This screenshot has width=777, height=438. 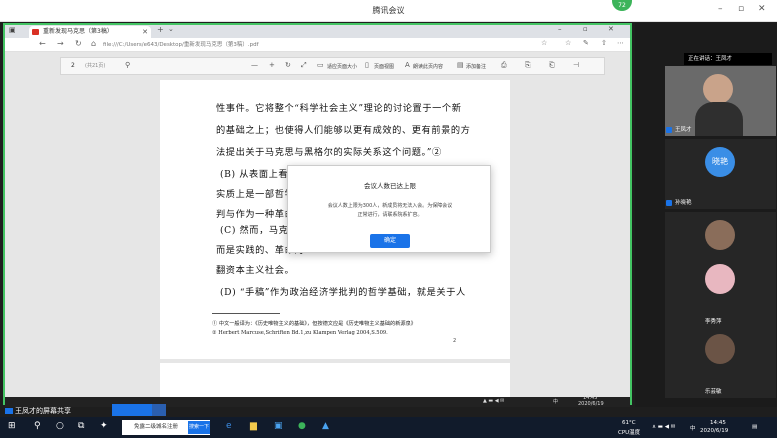 What do you see at coordinates (460, 65) in the screenshot?
I see `notes-icon: ▤` at bounding box center [460, 65].